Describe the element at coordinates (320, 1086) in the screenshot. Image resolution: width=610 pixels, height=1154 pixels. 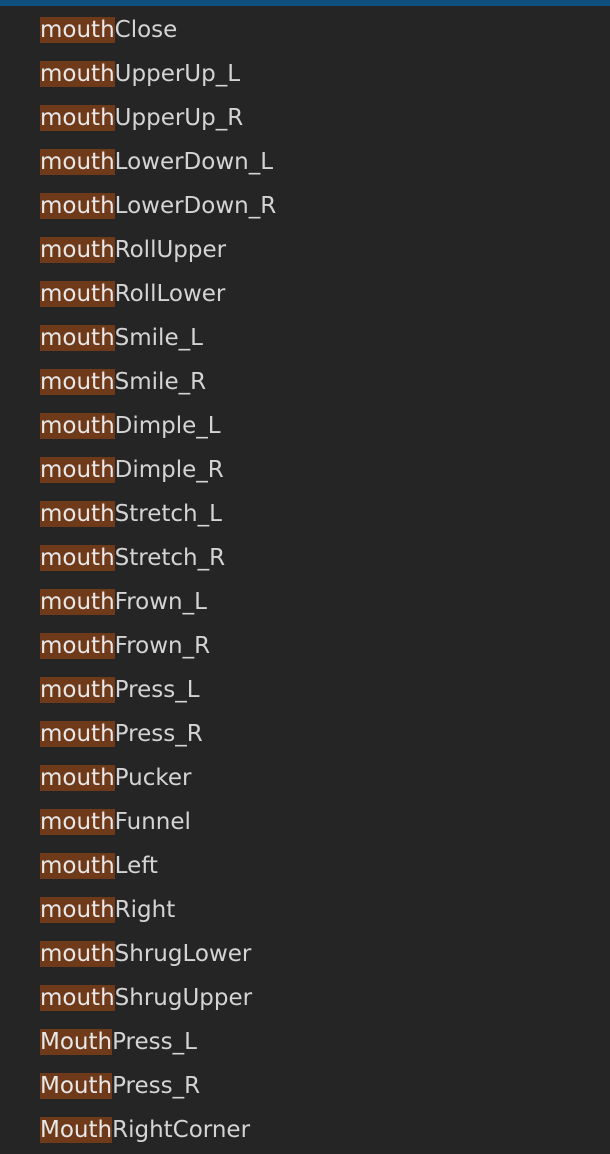
I see `list-item: MouthPress_R` at that location.